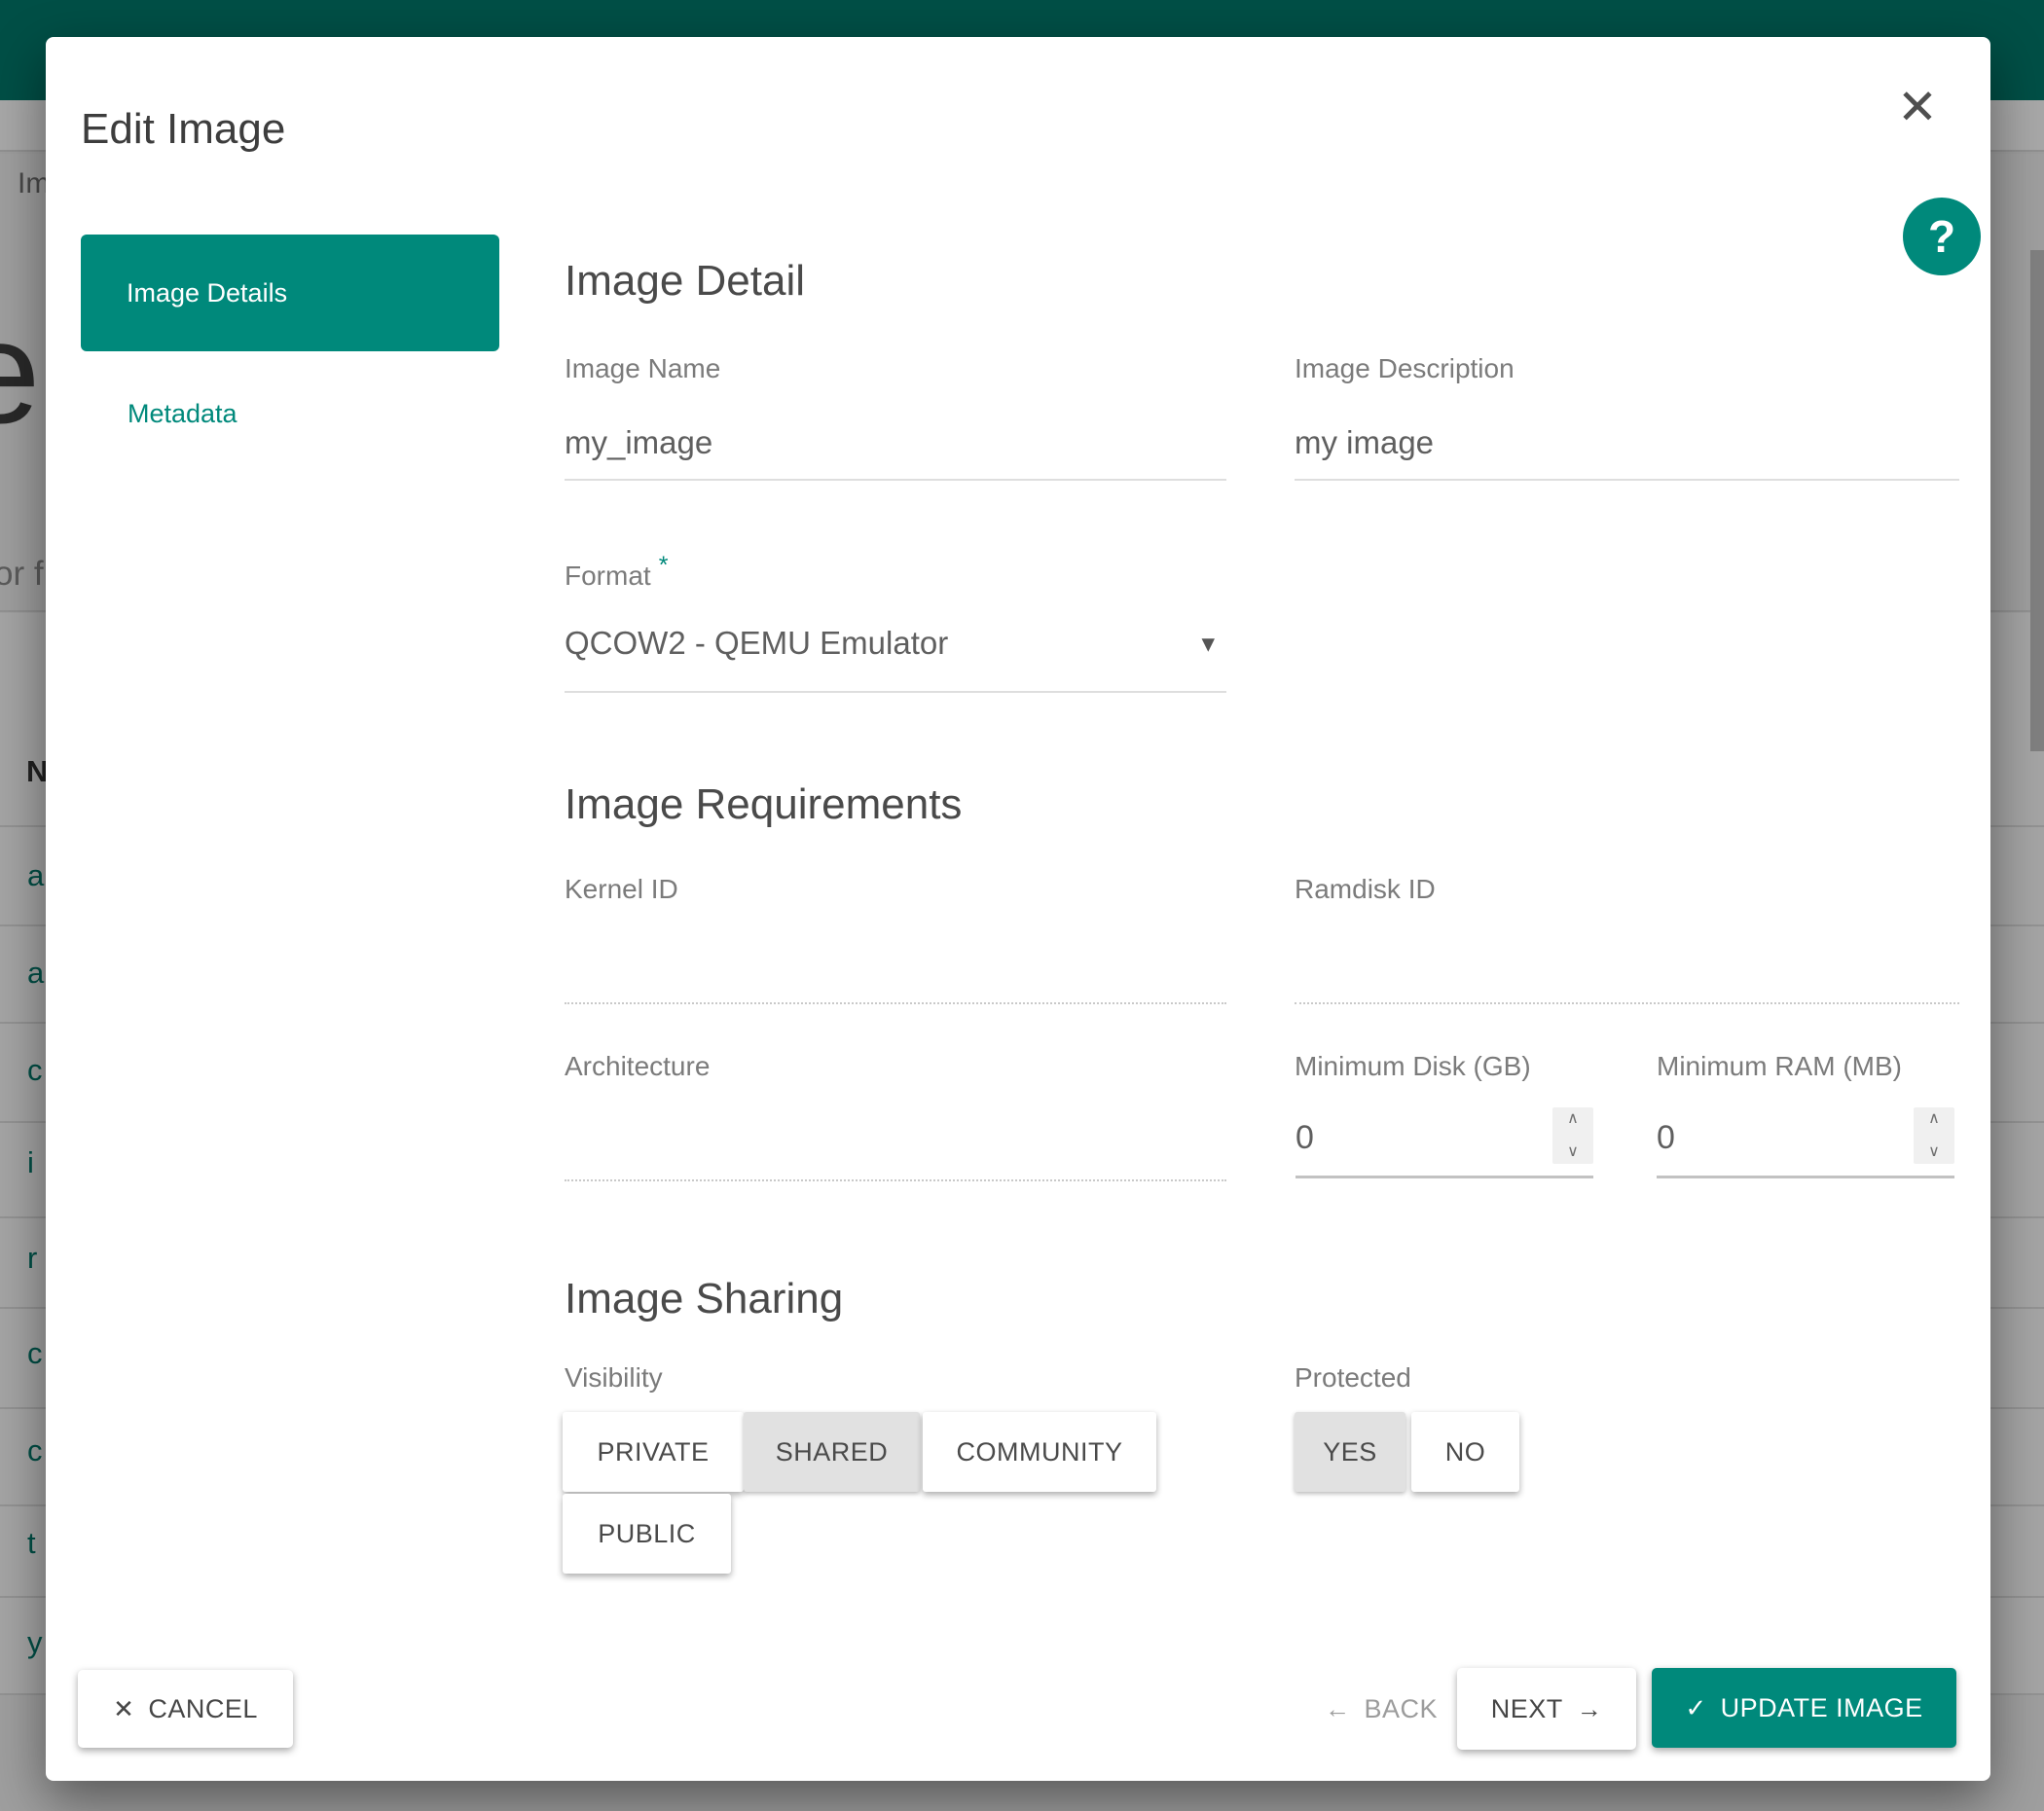 Image resolution: width=2044 pixels, height=1811 pixels. I want to click on section-heading-image-sharing: Image Sharing, so click(705, 1298).